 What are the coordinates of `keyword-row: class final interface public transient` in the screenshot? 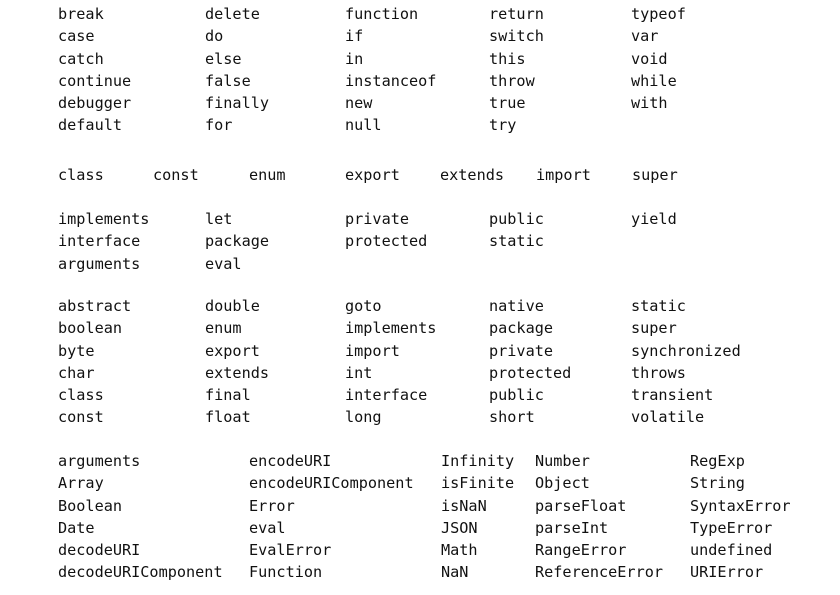 It's located at (420, 395).